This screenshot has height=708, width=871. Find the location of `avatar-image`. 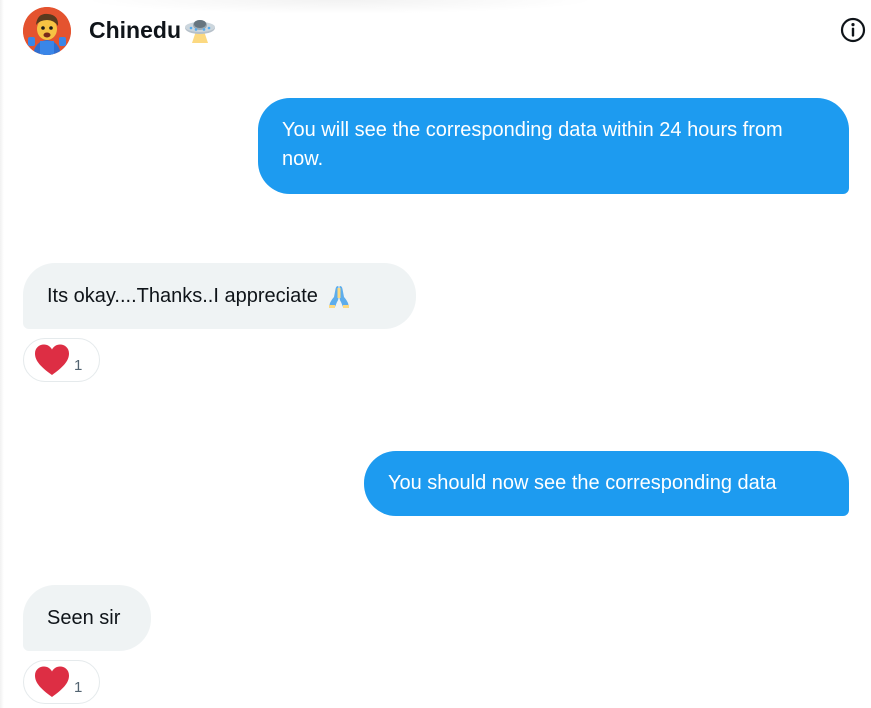

avatar-image is located at coordinates (47, 31).